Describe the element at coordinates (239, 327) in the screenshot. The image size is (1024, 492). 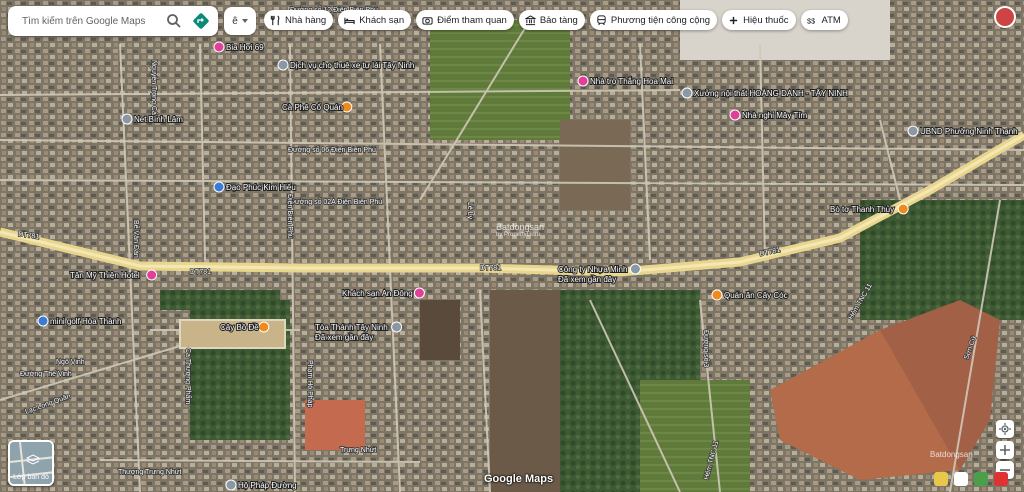
I see `place-label: Cây Bồ Đề` at that location.